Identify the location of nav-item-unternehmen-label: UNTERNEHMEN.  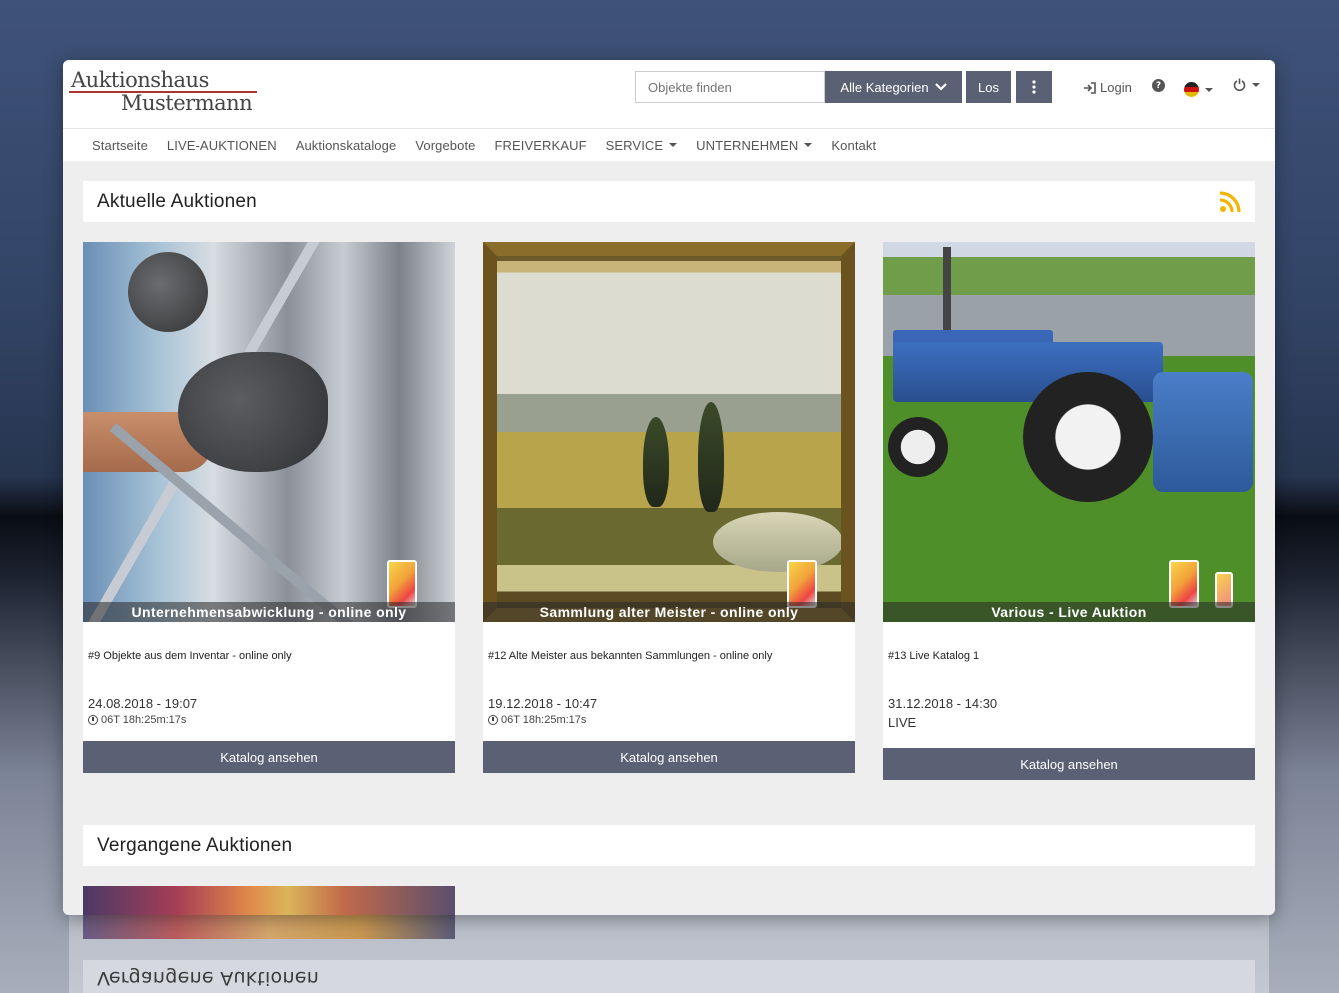
(747, 145).